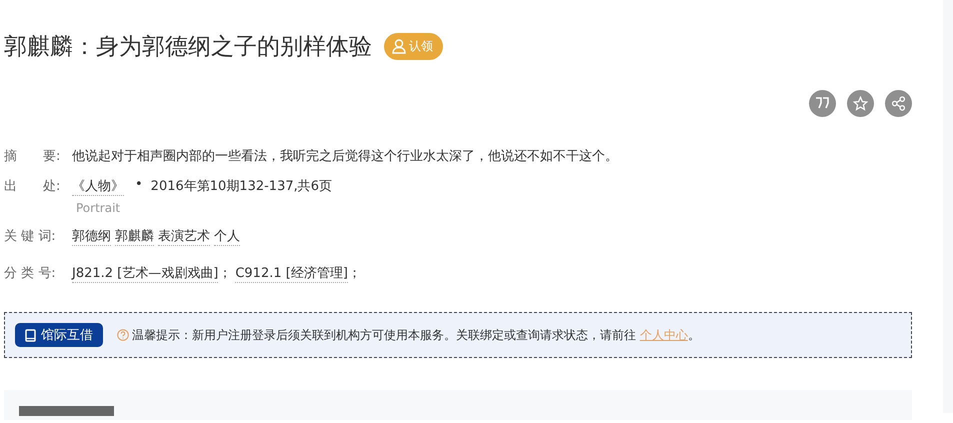  What do you see at coordinates (99, 208) in the screenshot?
I see `journal-english-name: Portrait` at bounding box center [99, 208].